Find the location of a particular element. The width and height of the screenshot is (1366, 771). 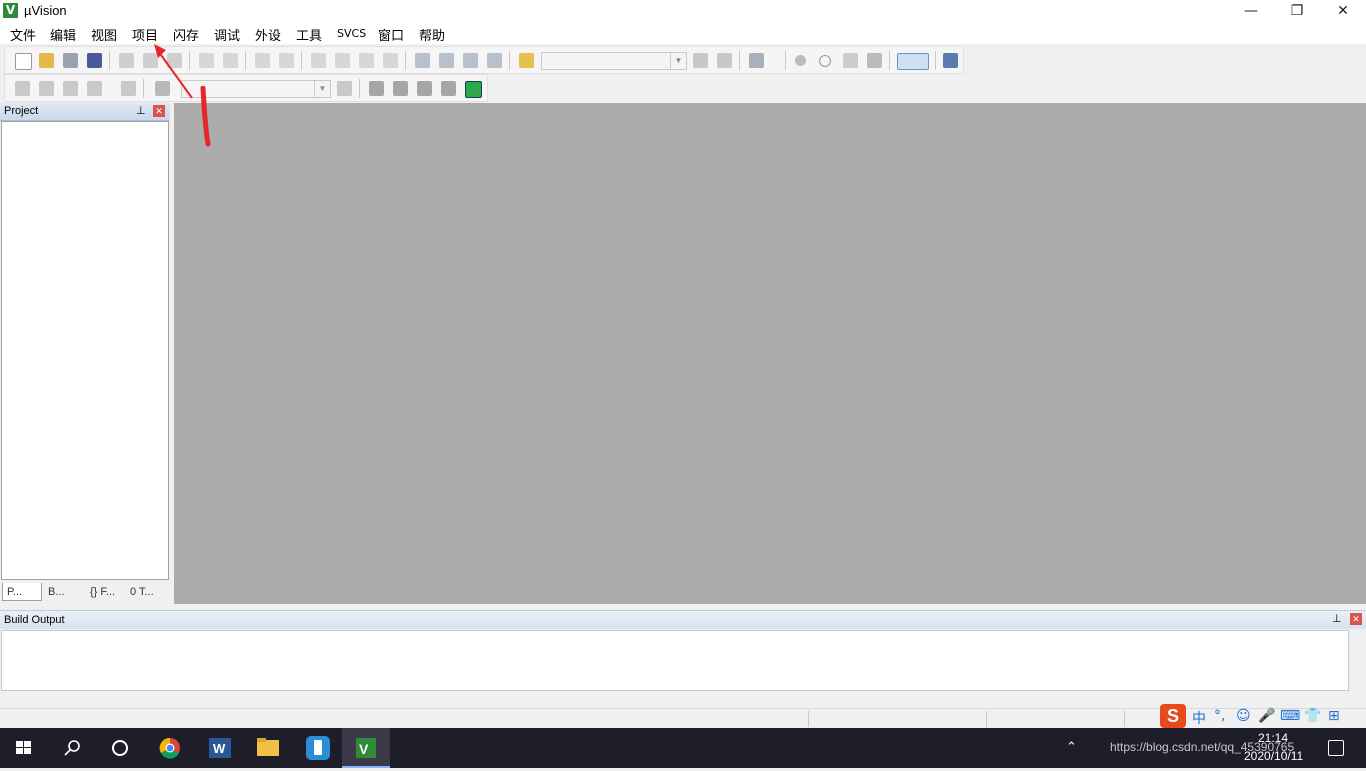

horizontal-scrollbar is located at coordinates (675, 698).